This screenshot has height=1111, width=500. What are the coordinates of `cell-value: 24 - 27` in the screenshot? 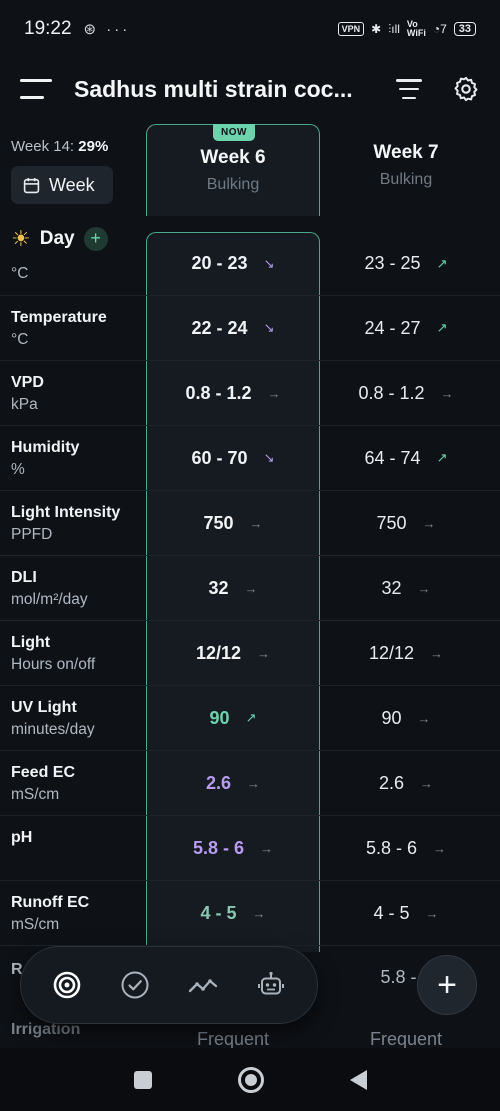 It's located at (392, 327).